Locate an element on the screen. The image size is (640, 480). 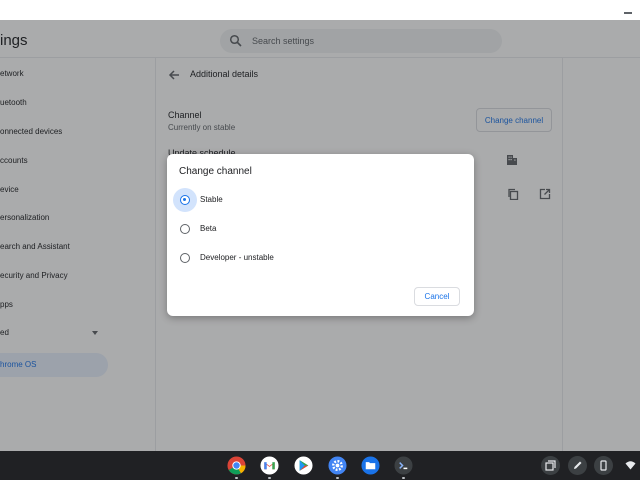
channel-option-beta: Beta is located at coordinates (273, 229).